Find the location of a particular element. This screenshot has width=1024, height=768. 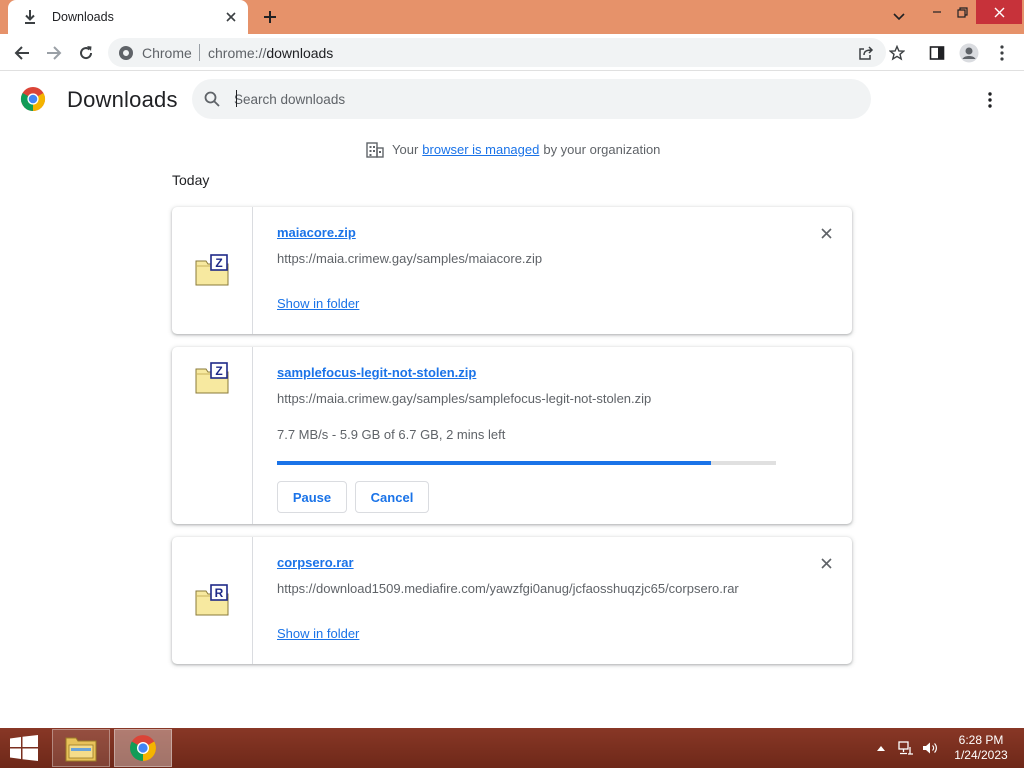

file-icon-column: R is located at coordinates (212, 600).